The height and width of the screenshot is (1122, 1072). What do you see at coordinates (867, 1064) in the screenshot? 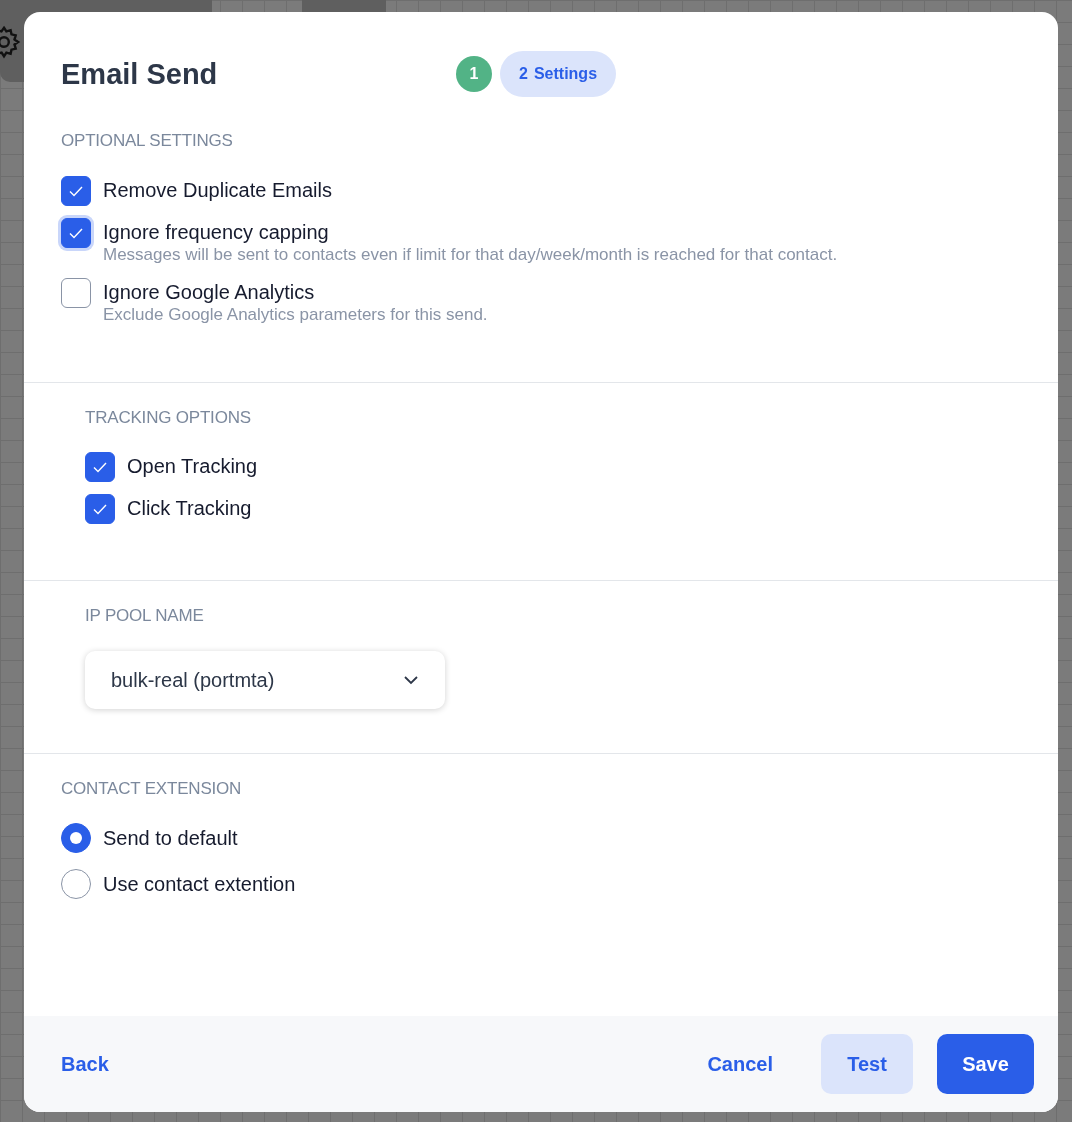
I see `test-button: Test` at bounding box center [867, 1064].